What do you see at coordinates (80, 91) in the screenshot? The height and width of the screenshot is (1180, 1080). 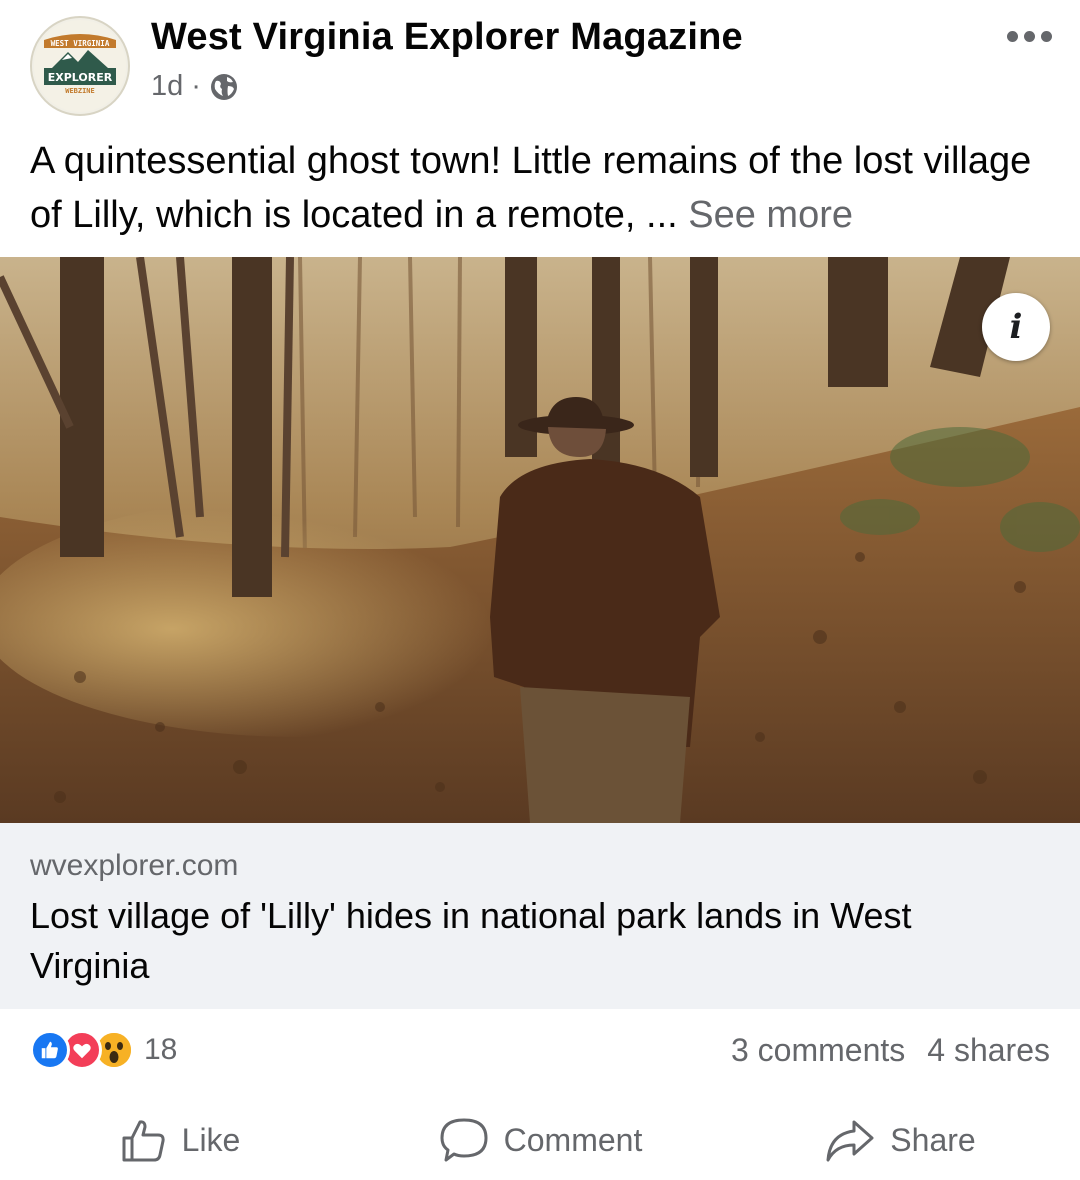 I see `logo-bottom-text: WEBZINE` at bounding box center [80, 91].